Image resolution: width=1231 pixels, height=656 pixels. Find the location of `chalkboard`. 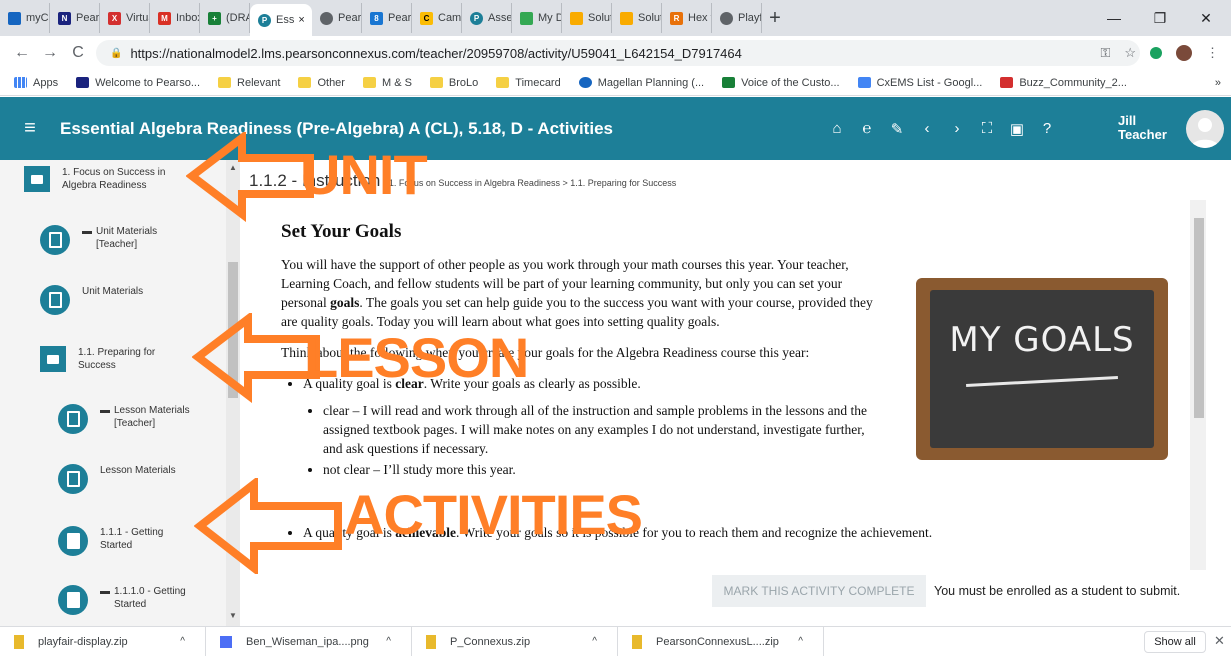

chalkboard is located at coordinates (1042, 369).